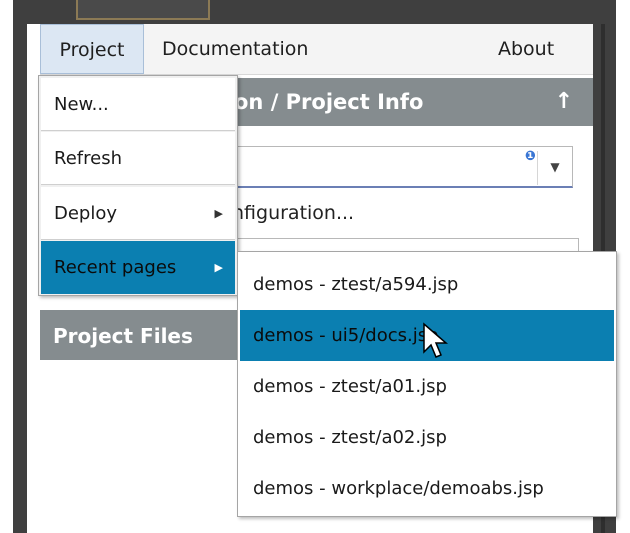  I want to click on project-dropdown-menu: New... Refresh Deploy ▶ Recent pages ▶, so click(138, 185).